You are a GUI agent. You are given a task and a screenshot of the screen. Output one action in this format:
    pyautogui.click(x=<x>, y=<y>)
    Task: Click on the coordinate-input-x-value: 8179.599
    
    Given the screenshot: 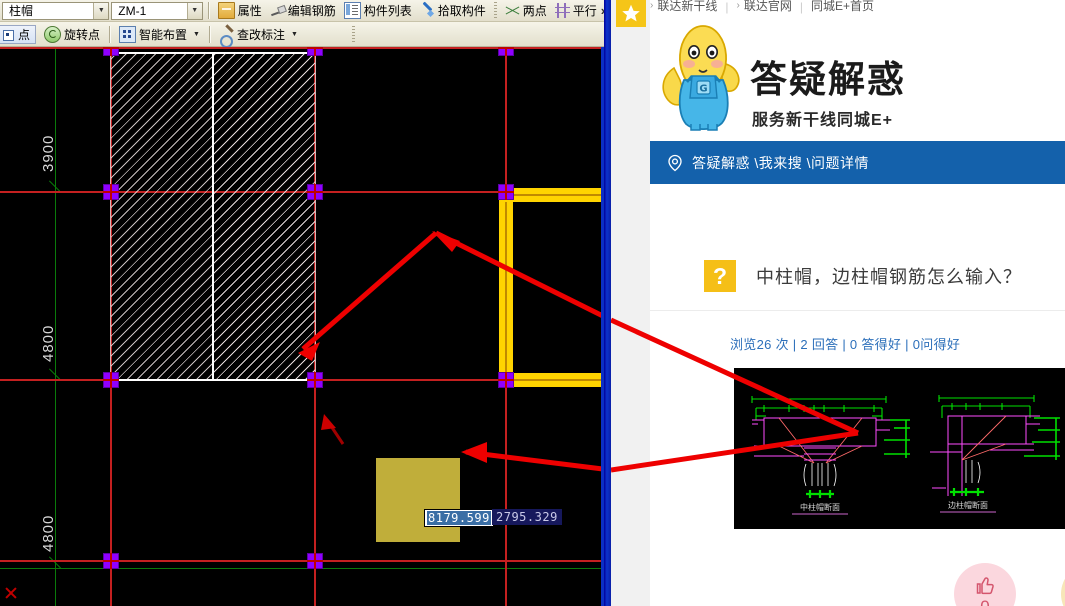 What is the action you would take?
    pyautogui.click(x=459, y=518)
    